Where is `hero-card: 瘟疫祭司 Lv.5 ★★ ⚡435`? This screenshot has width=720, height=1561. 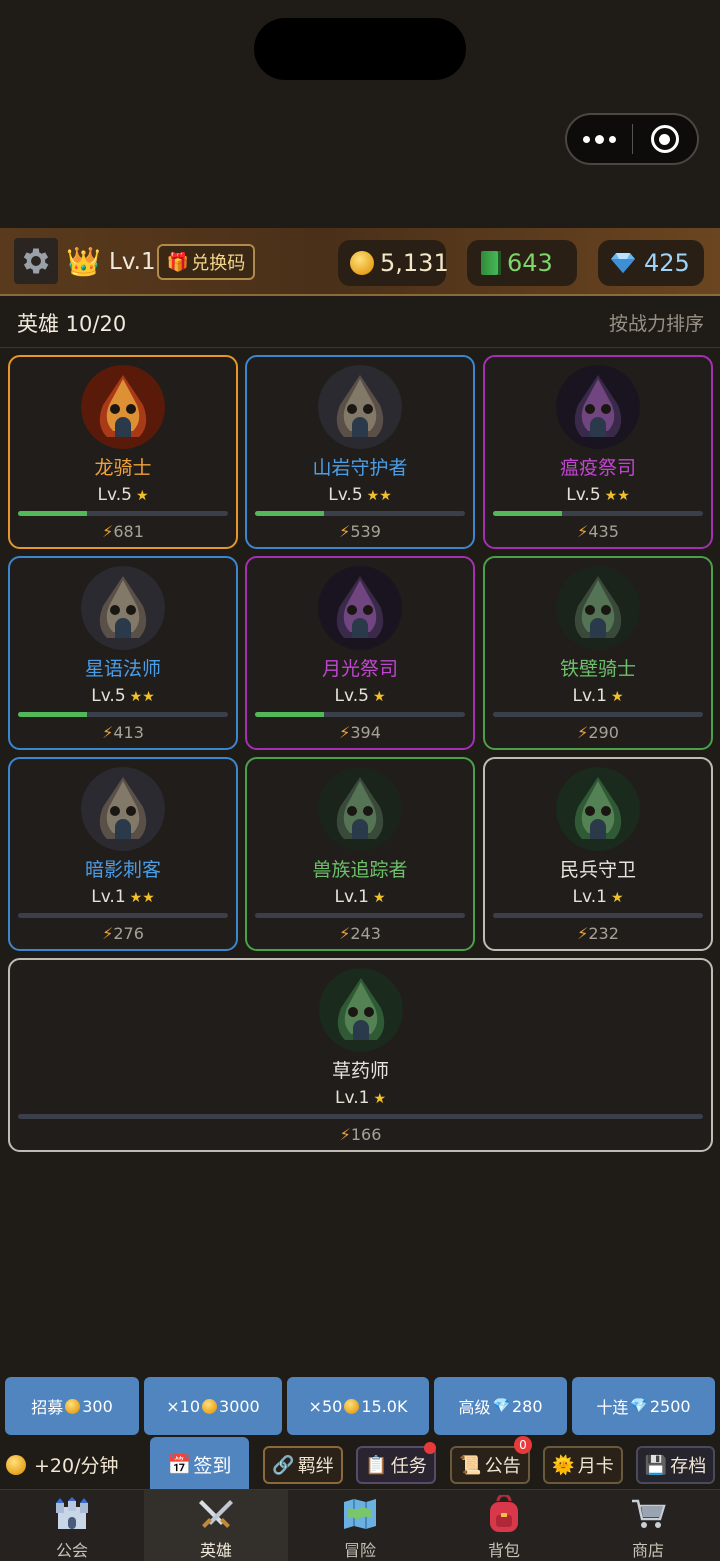
hero-card: 瘟疫祭司 Lv.5 ★★ ⚡435 is located at coordinates (598, 452).